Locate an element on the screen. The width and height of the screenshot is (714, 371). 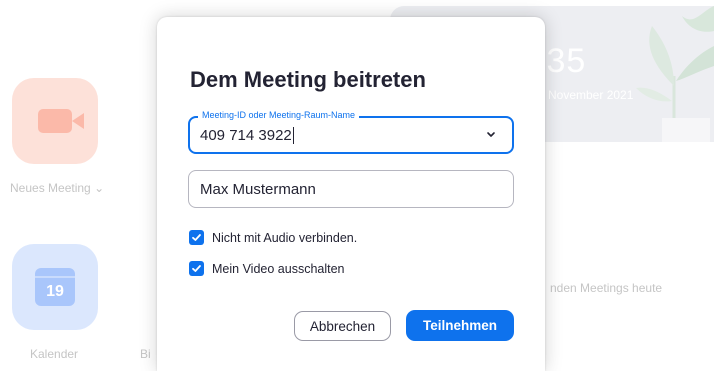
chevron-down-icon is located at coordinates (491, 134).